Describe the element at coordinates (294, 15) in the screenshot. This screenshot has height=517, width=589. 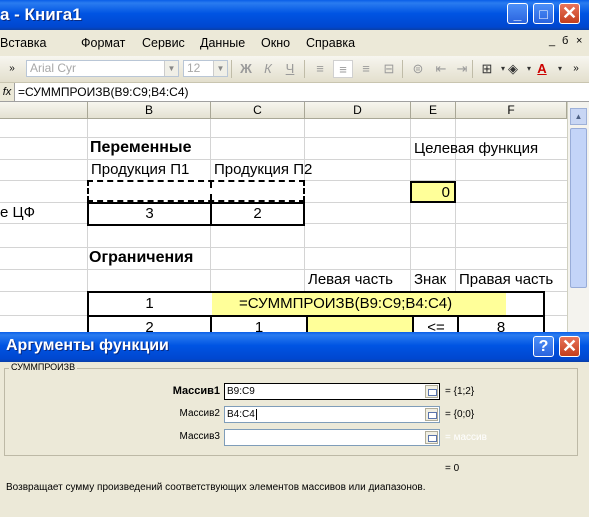
I see `window-title-bar: а - Книга1 _ □ ✕` at that location.